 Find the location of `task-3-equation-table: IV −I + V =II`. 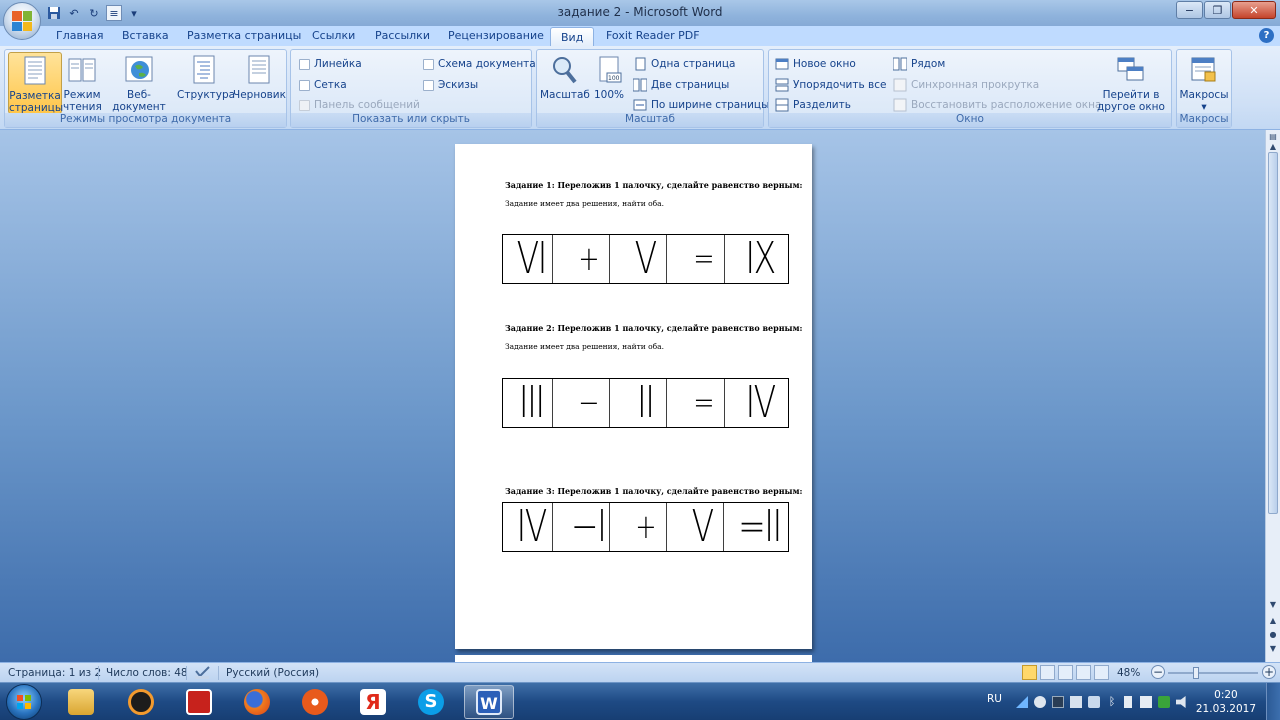

task-3-equation-table: IV −I + V =II is located at coordinates (645, 527).